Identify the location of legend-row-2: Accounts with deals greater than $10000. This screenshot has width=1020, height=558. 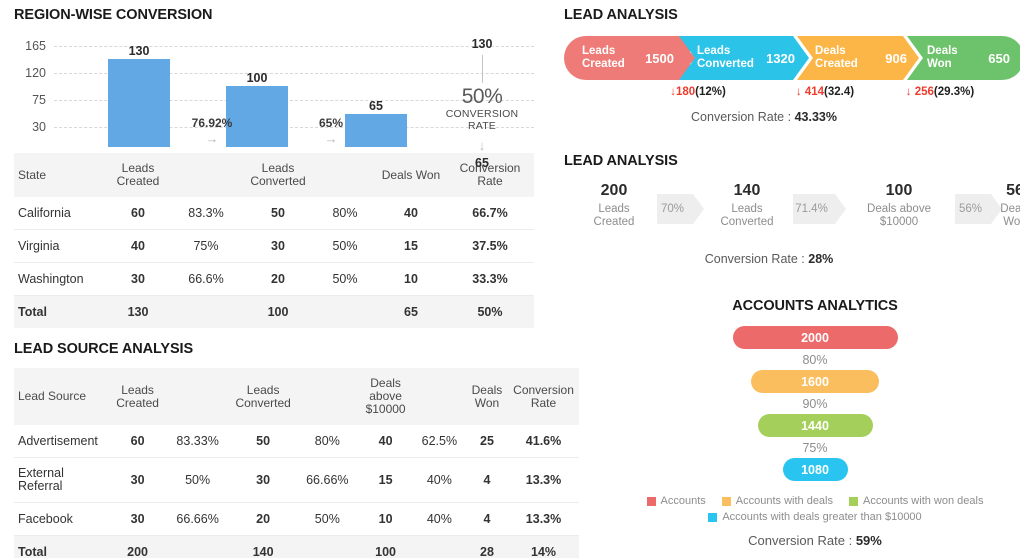
(815, 517).